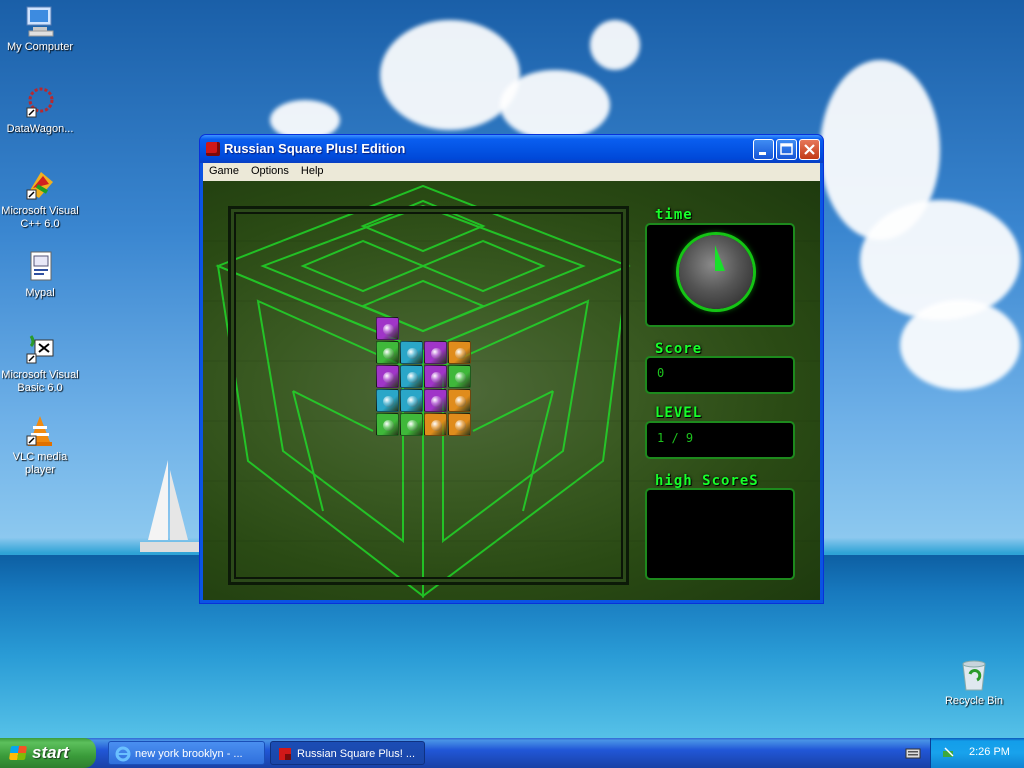 This screenshot has height=768, width=1024. I want to click on vlc-cone-icon, so click(40, 431).